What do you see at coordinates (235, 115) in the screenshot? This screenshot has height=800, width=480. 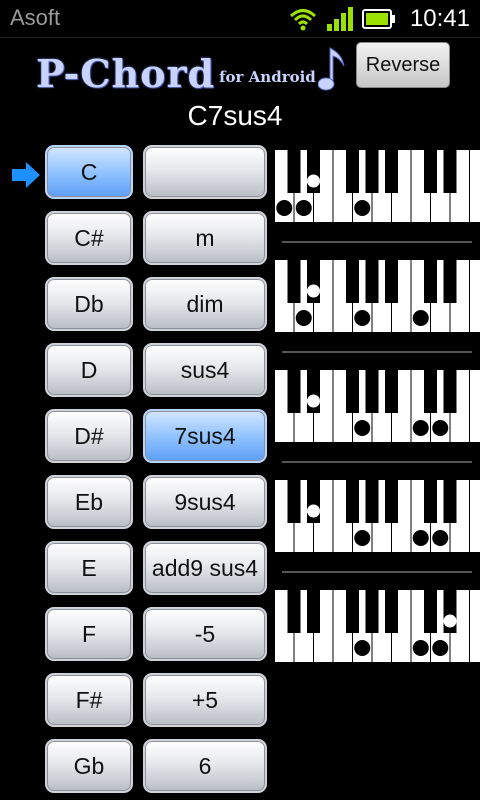 I see `chord-name: C7sus4` at bounding box center [235, 115].